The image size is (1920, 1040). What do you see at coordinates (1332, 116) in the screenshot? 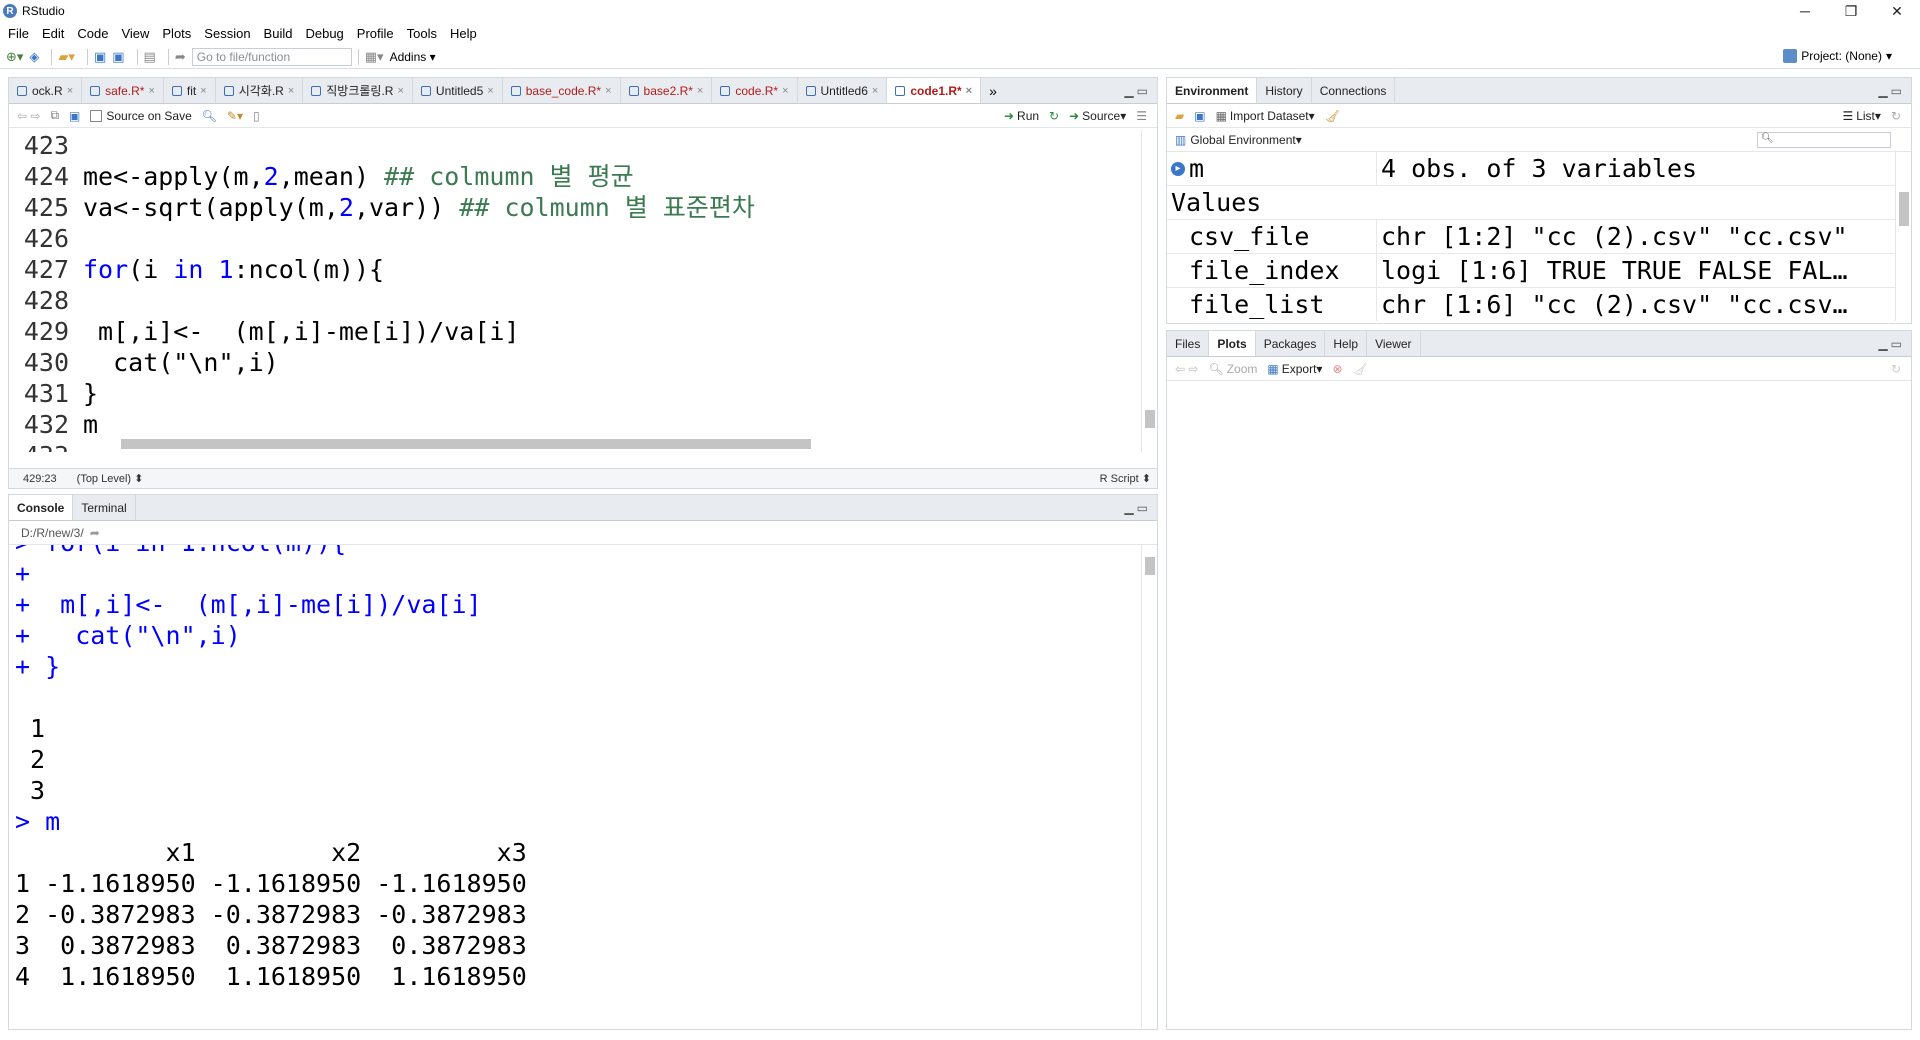
I see `clear-workspace-icon: 🧹︎` at bounding box center [1332, 116].